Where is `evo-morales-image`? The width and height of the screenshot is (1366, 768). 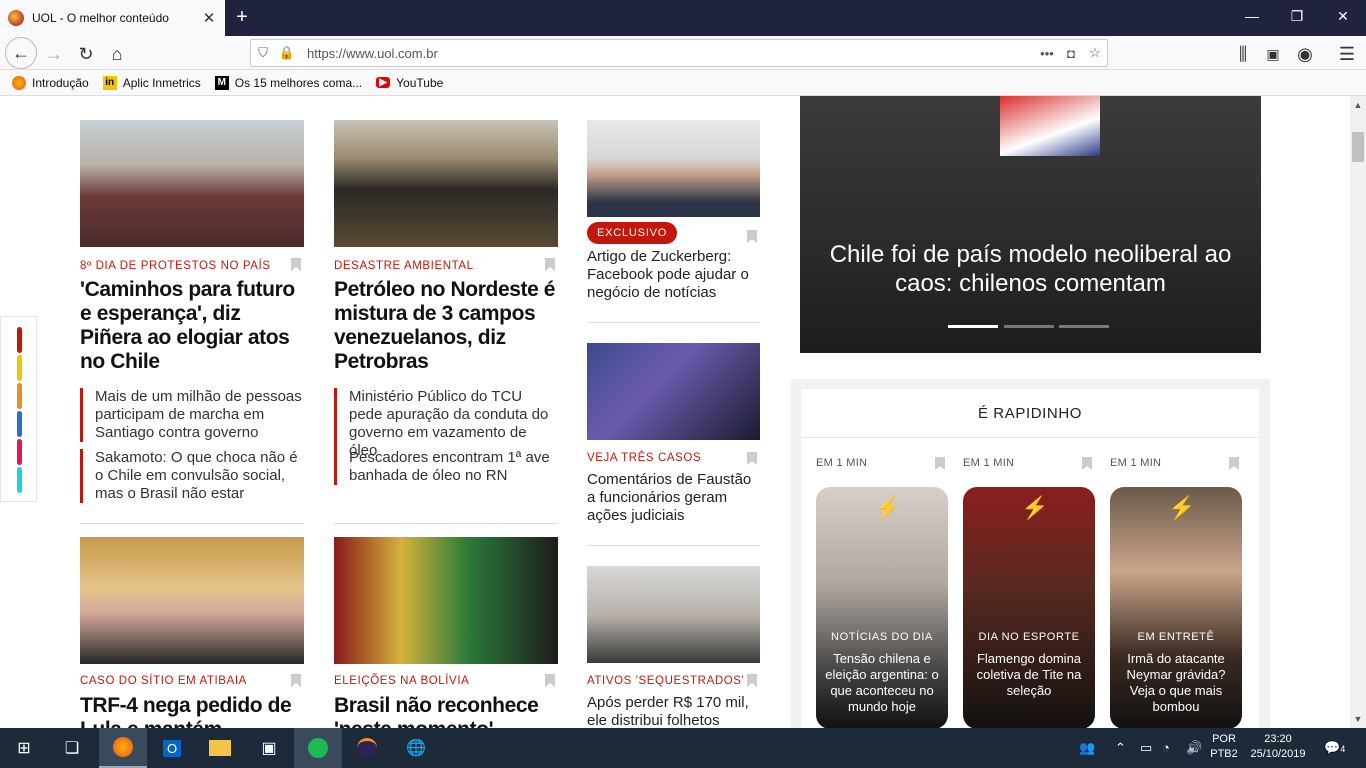 evo-morales-image is located at coordinates (446, 600).